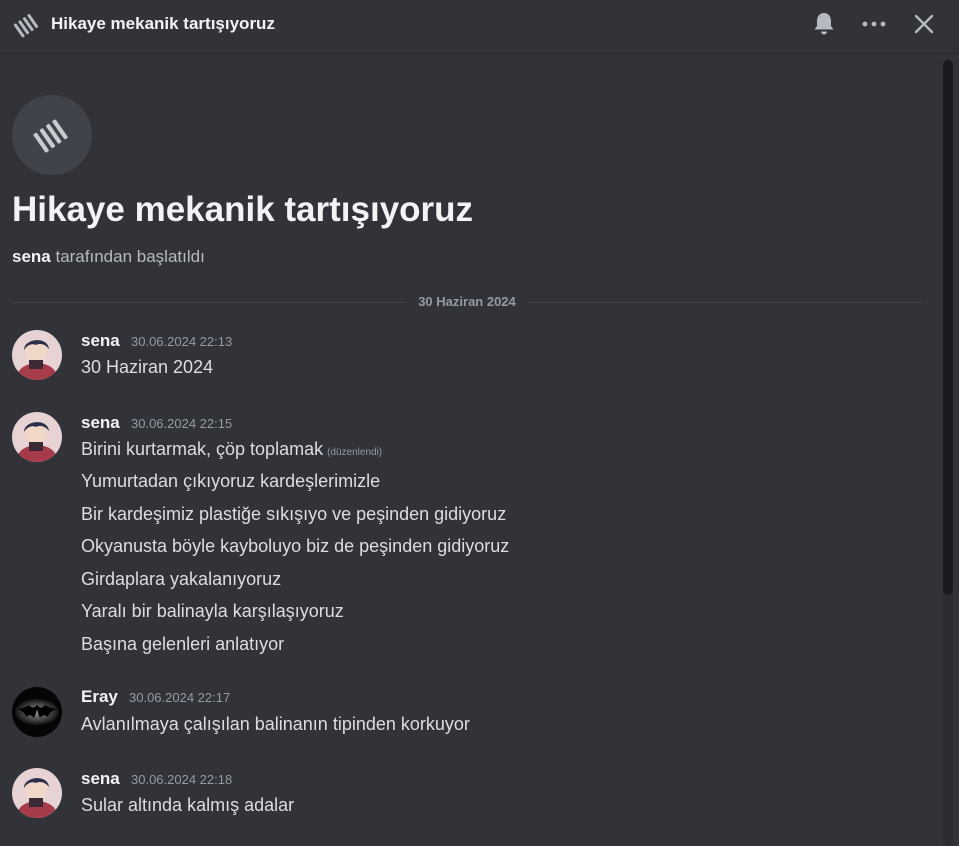  I want to click on thread-avatar, so click(52, 135).